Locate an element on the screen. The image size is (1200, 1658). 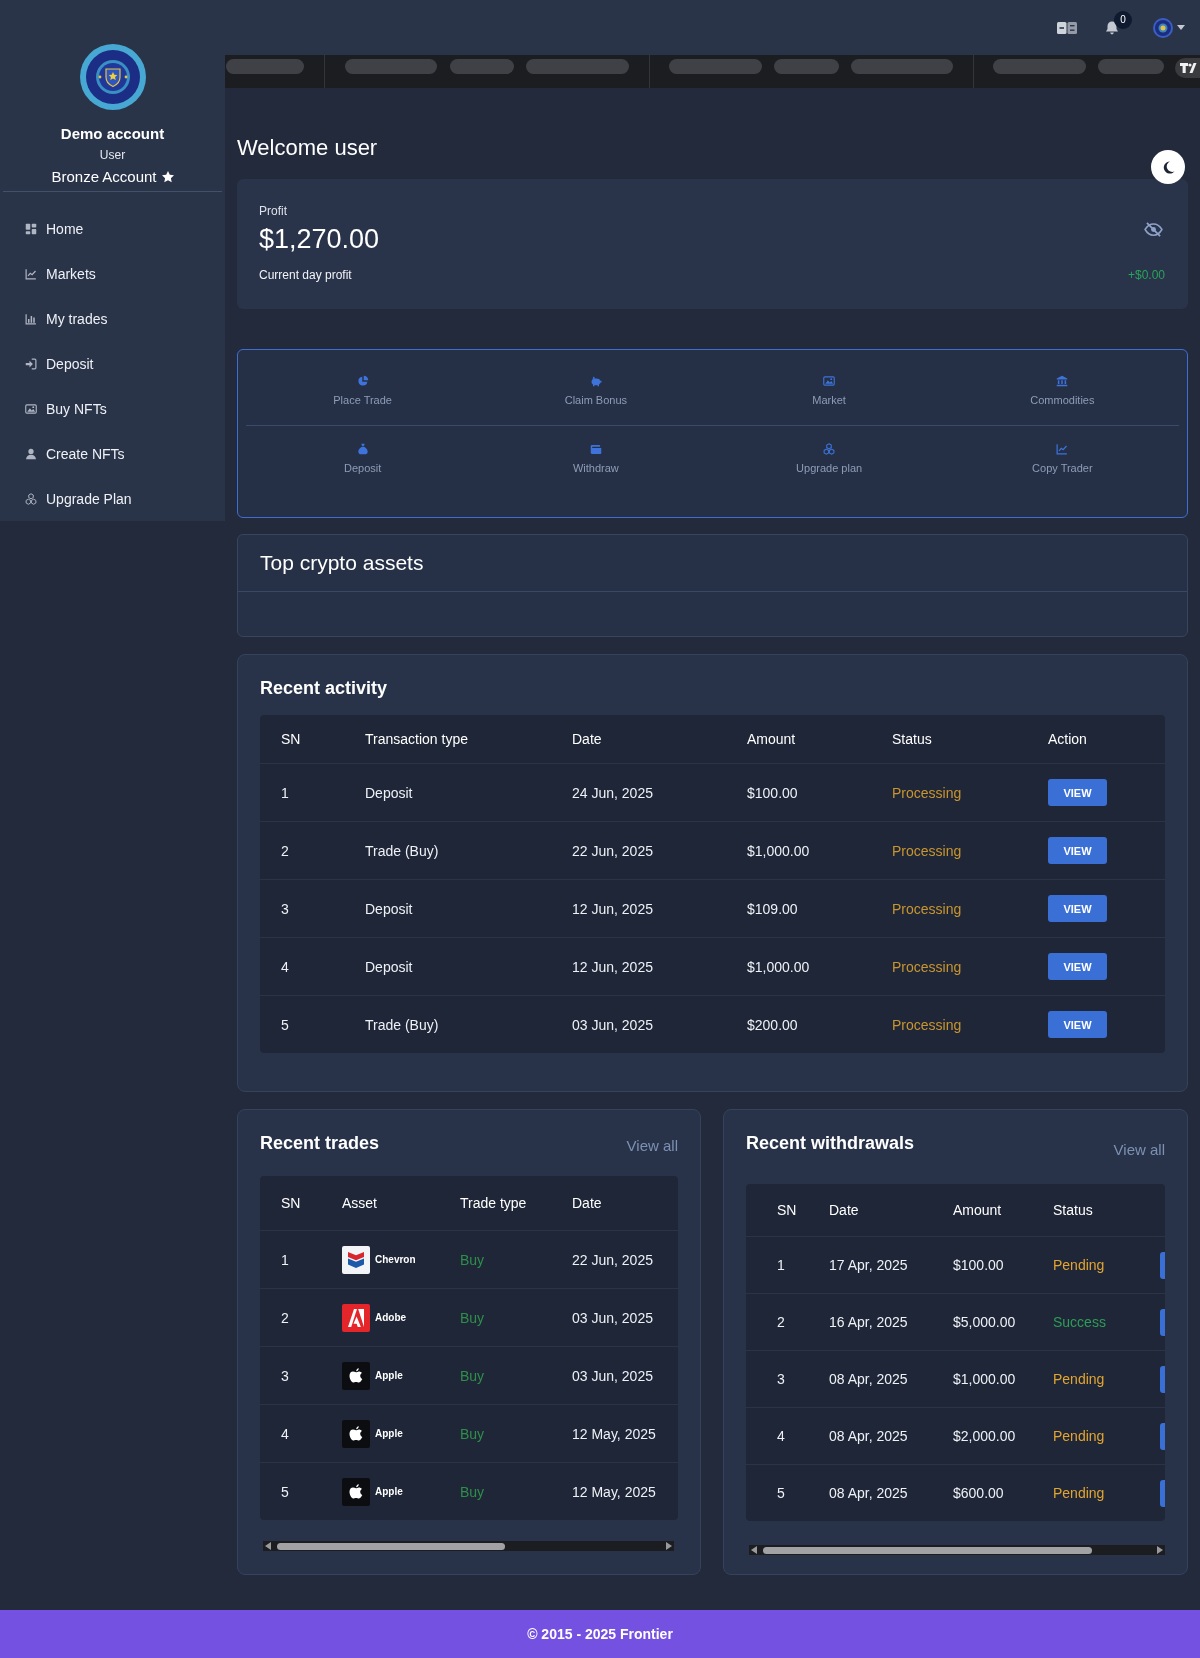
table-cell: 17 Apr, 2025 is located at coordinates (868, 1265).